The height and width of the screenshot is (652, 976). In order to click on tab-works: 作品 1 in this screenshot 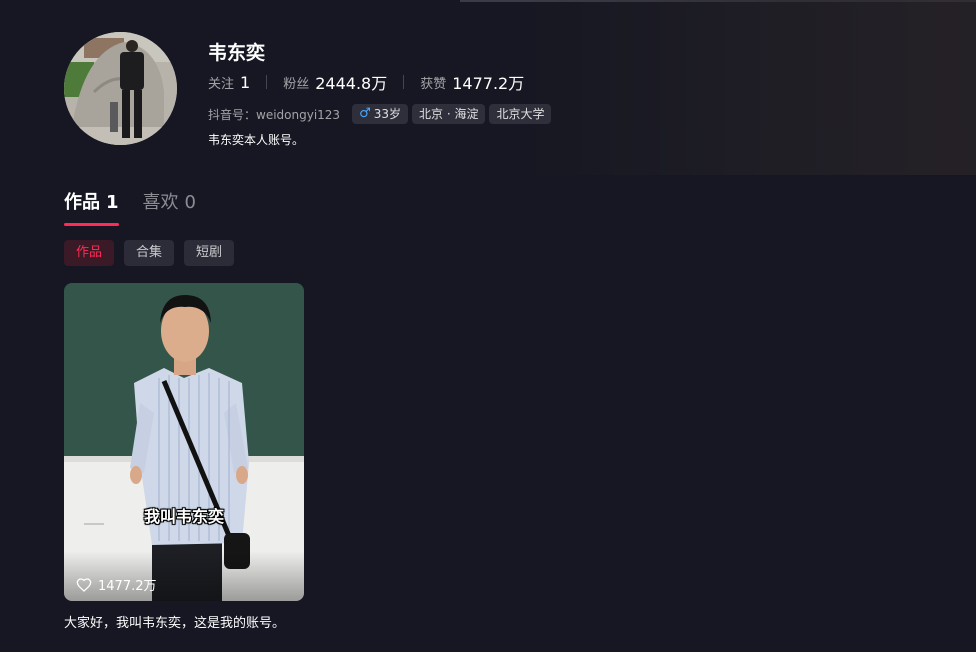, I will do `click(91, 207)`.